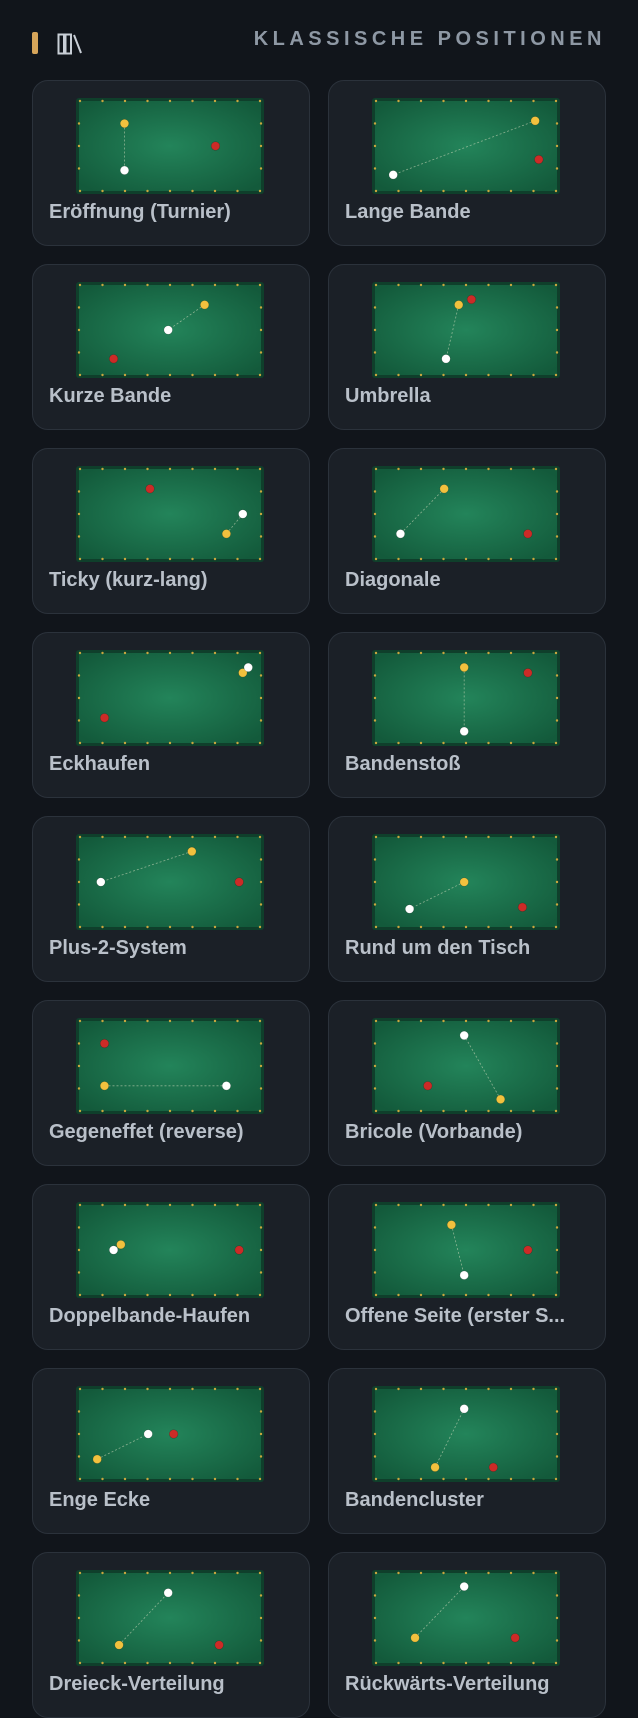 Image resolution: width=638 pixels, height=1718 pixels. I want to click on position-card: Eröffnung (Turnier), so click(171, 163).